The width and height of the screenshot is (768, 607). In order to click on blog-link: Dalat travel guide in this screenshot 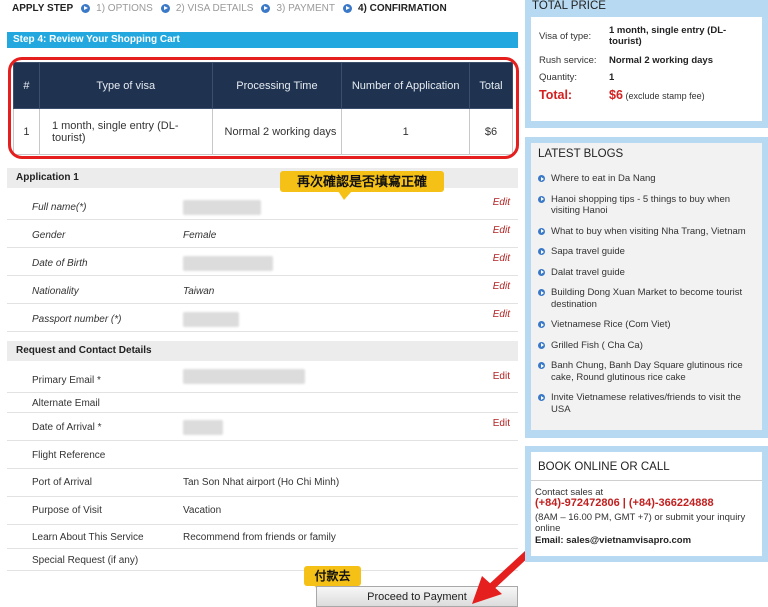, I will do `click(588, 272)`.